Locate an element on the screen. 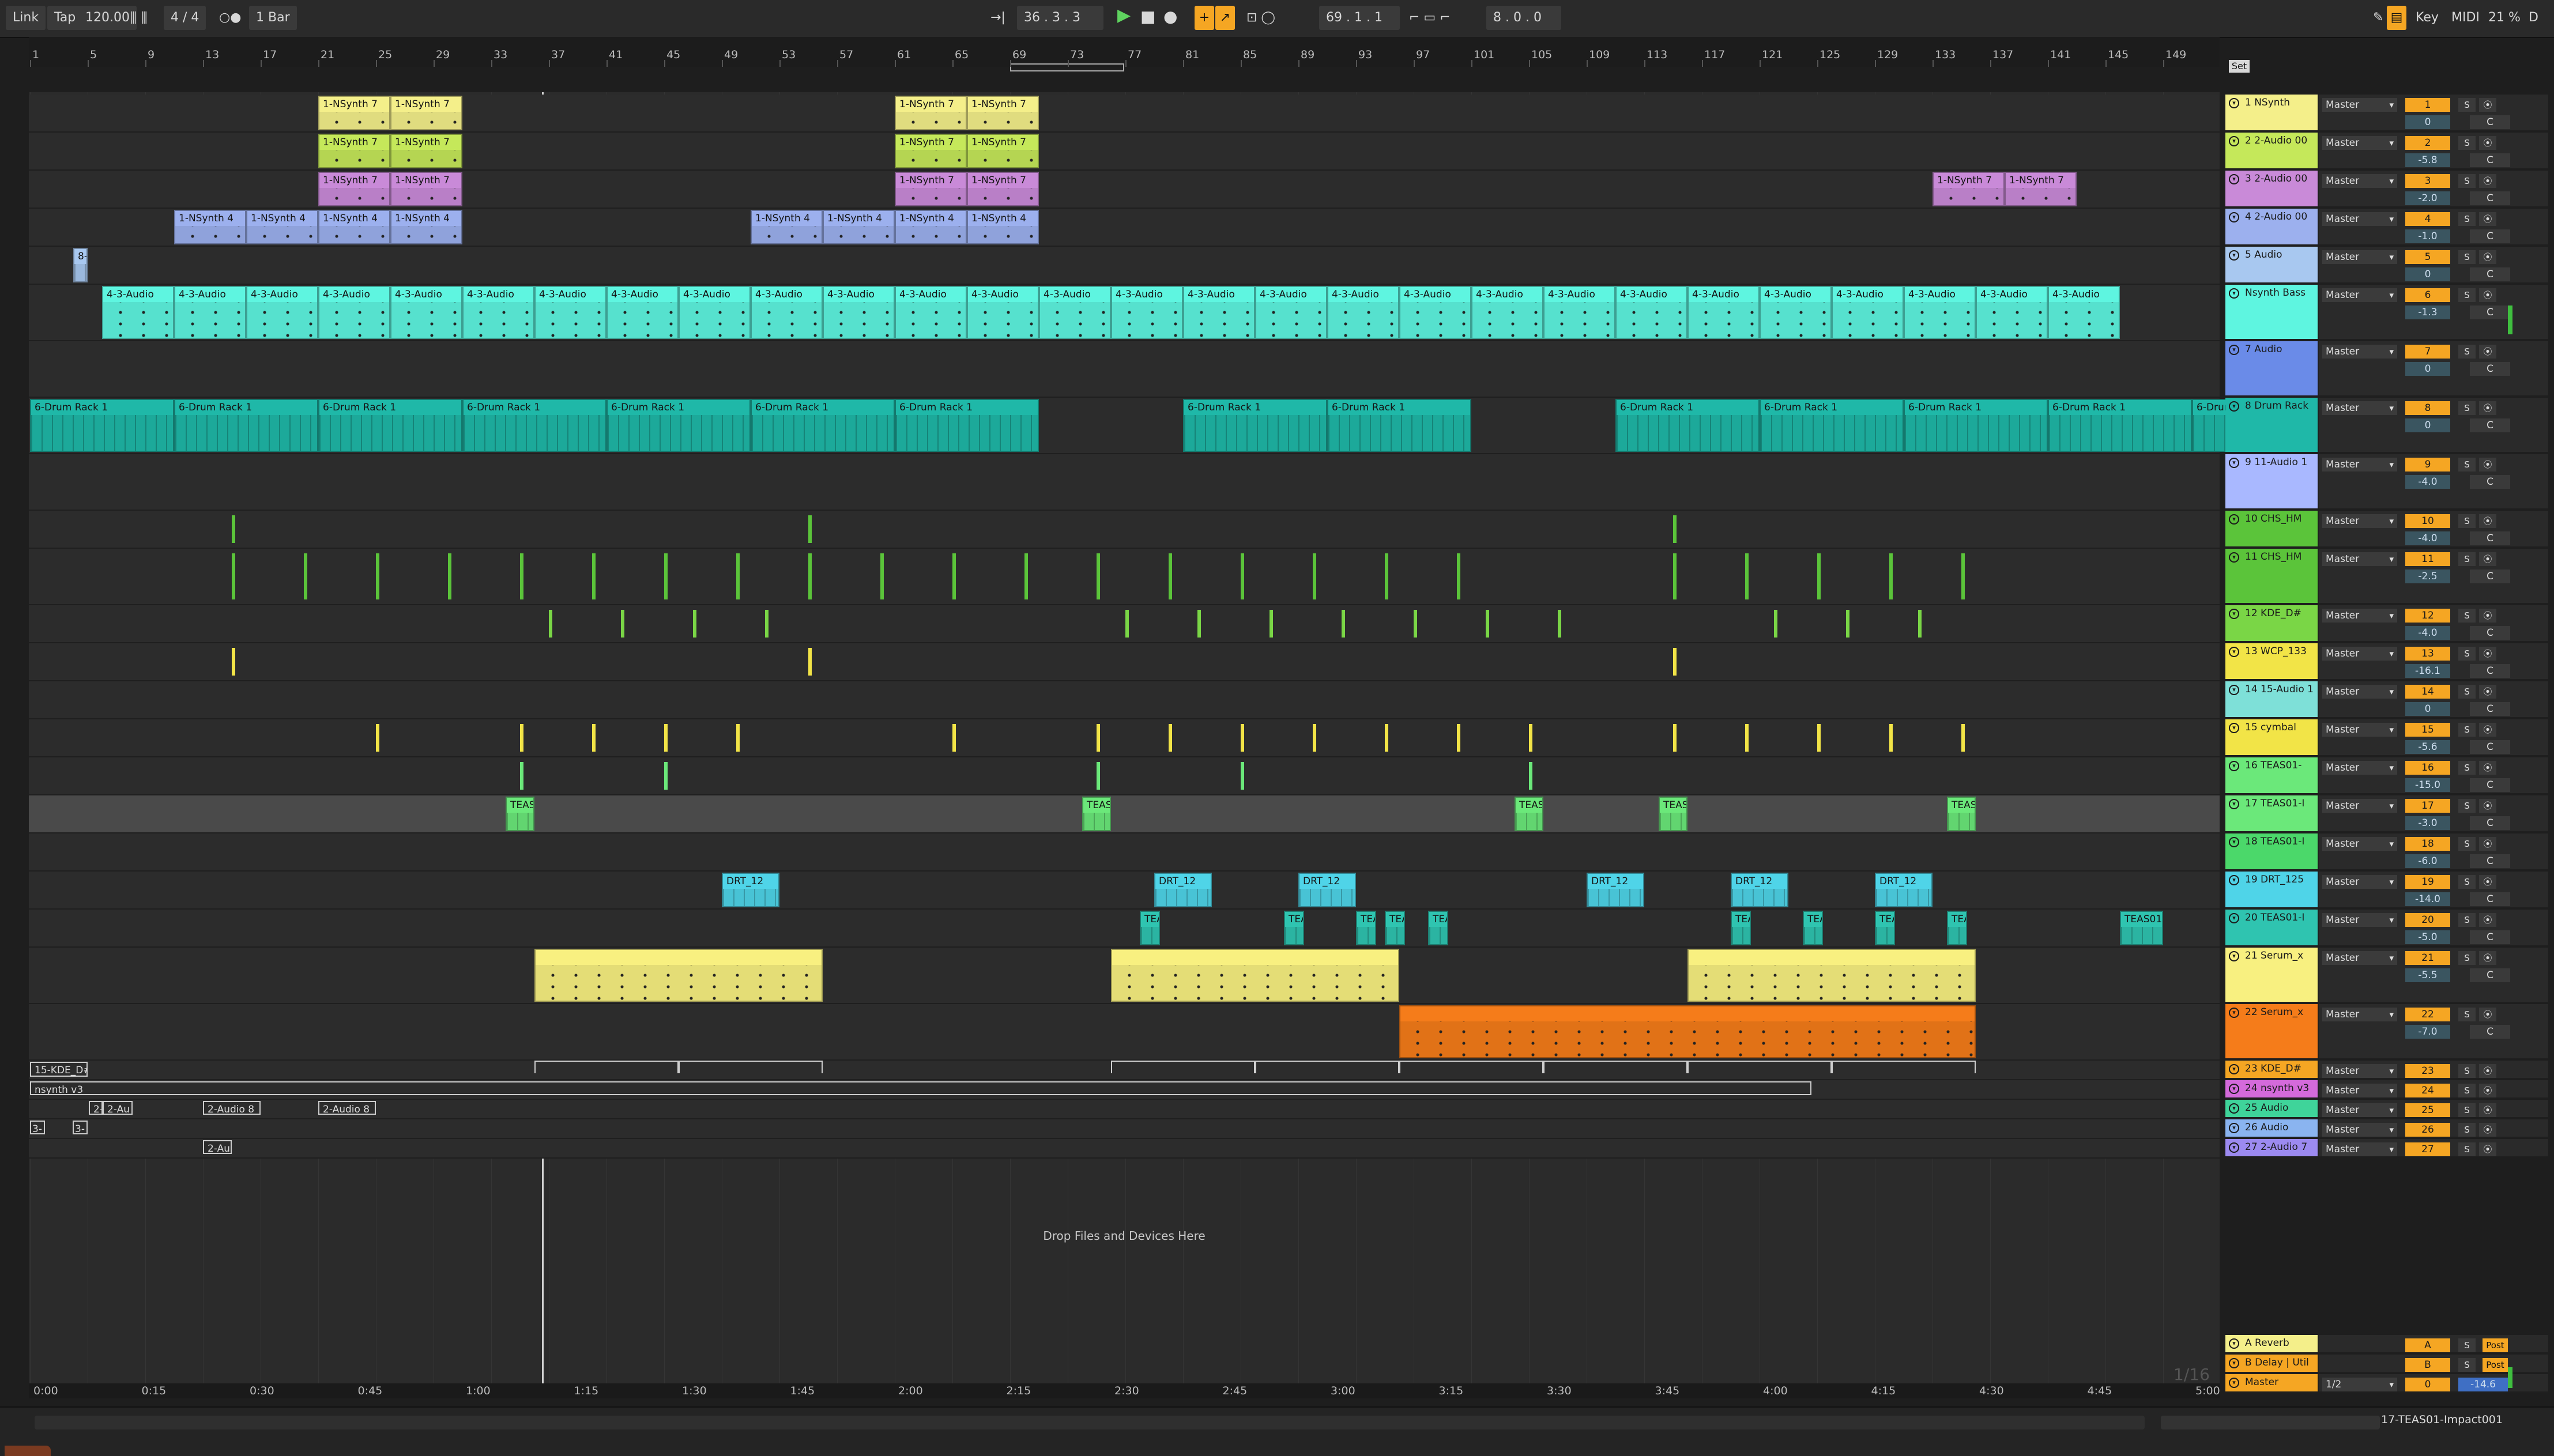 This screenshot has height=1456, width=2554. automation-arm-button: ↗ is located at coordinates (1225, 18).